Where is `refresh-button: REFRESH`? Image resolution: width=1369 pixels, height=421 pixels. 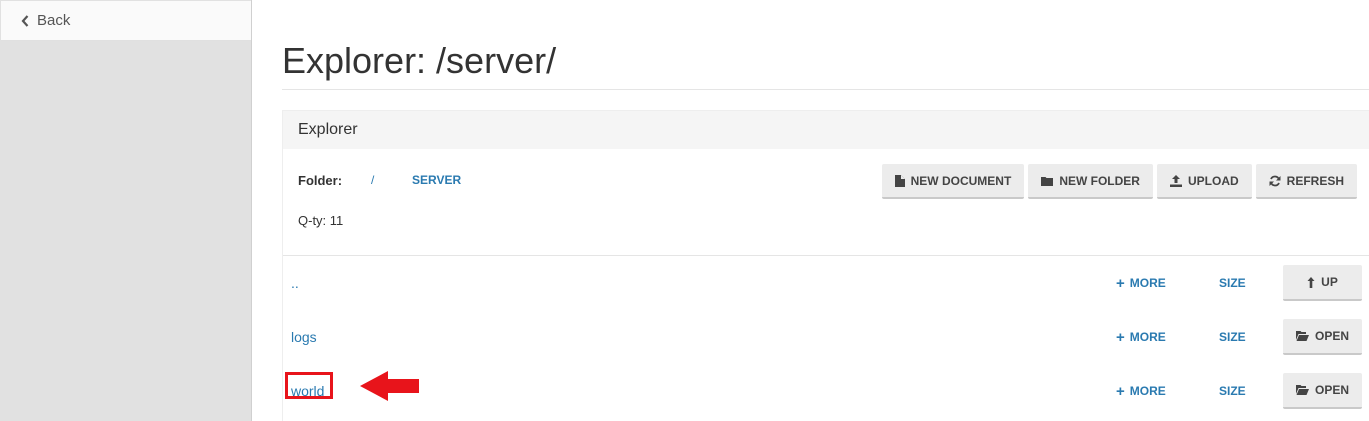
refresh-button: REFRESH is located at coordinates (1306, 181).